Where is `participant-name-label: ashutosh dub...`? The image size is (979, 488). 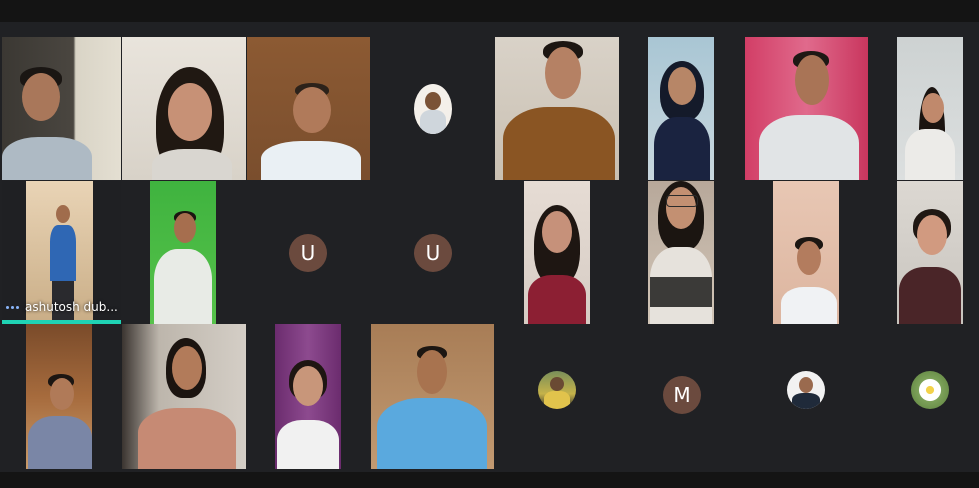 participant-name-label: ashutosh dub... is located at coordinates (62, 307).